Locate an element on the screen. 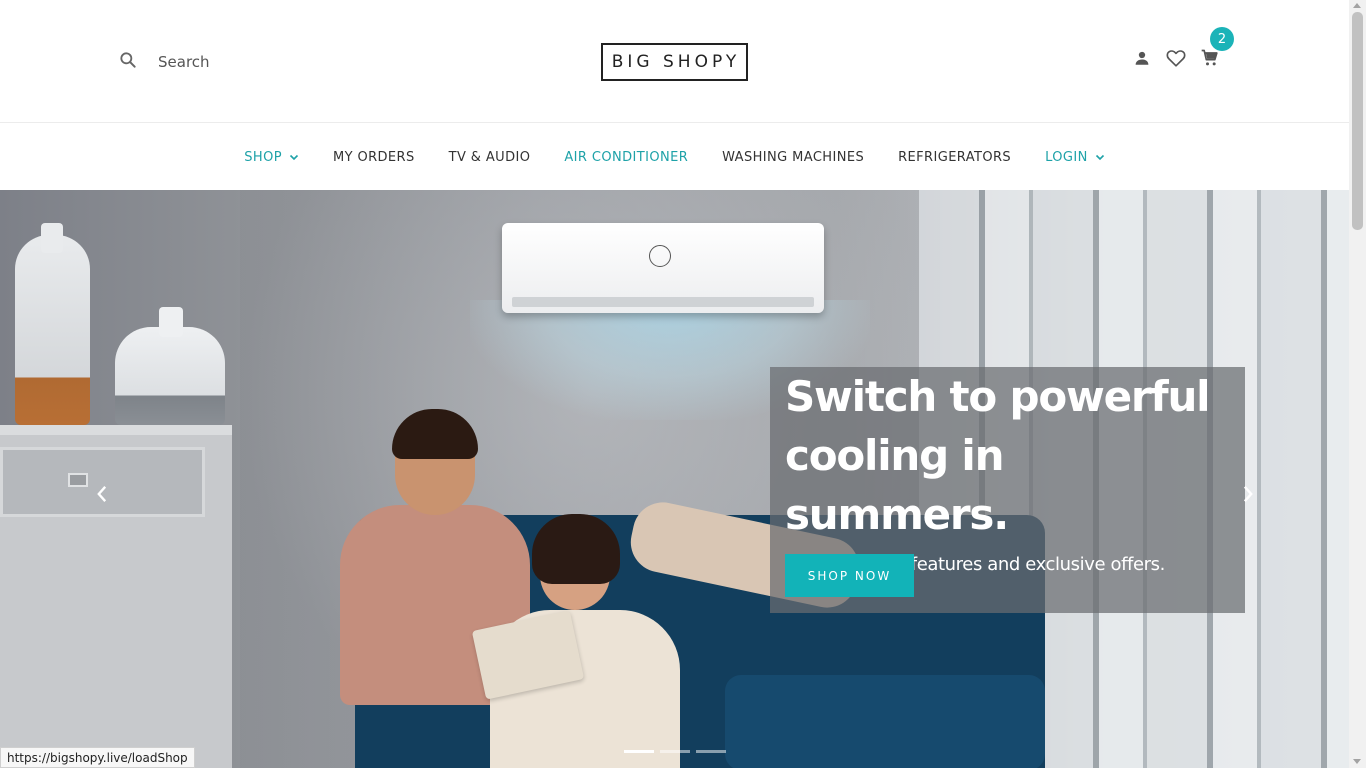 Image resolution: width=1366 pixels, height=768 pixels. nav-item-label: WASHING MACHINES is located at coordinates (793, 157).